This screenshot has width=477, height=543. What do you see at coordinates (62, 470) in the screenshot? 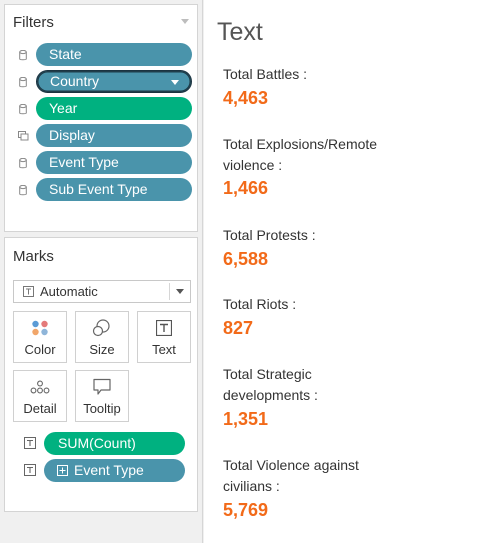
I see `expand-plus-icon` at bounding box center [62, 470].